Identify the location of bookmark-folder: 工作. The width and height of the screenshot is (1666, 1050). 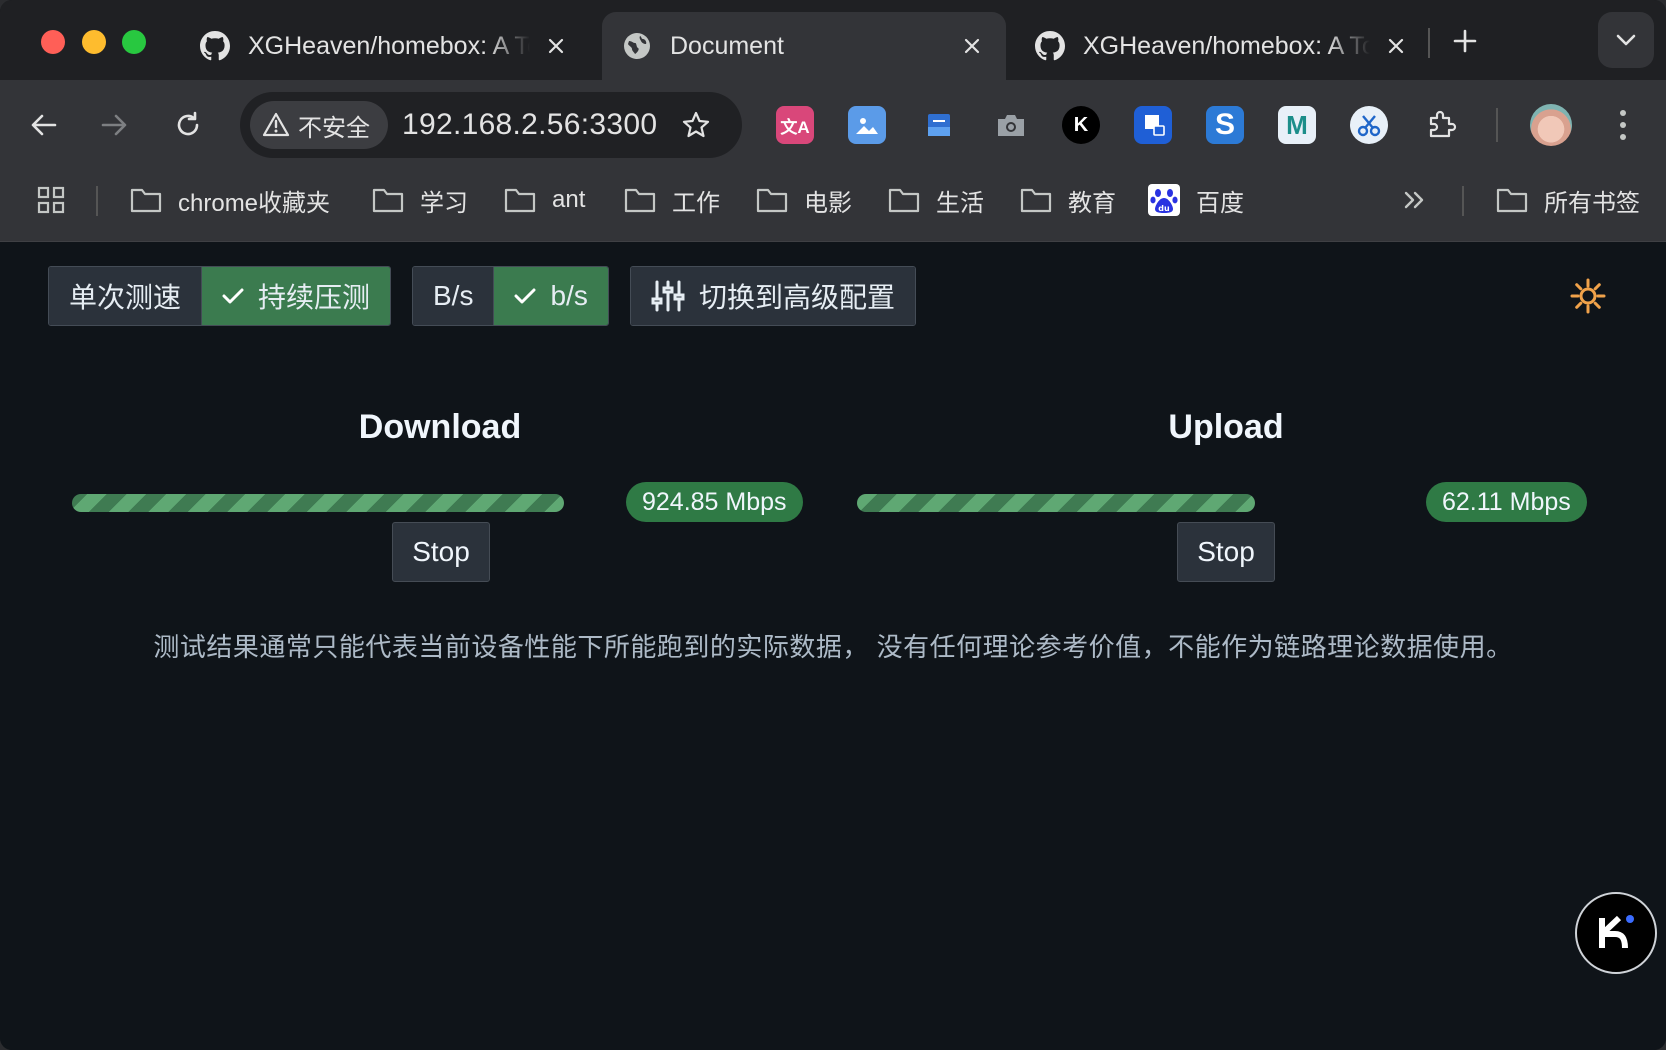
(672, 200).